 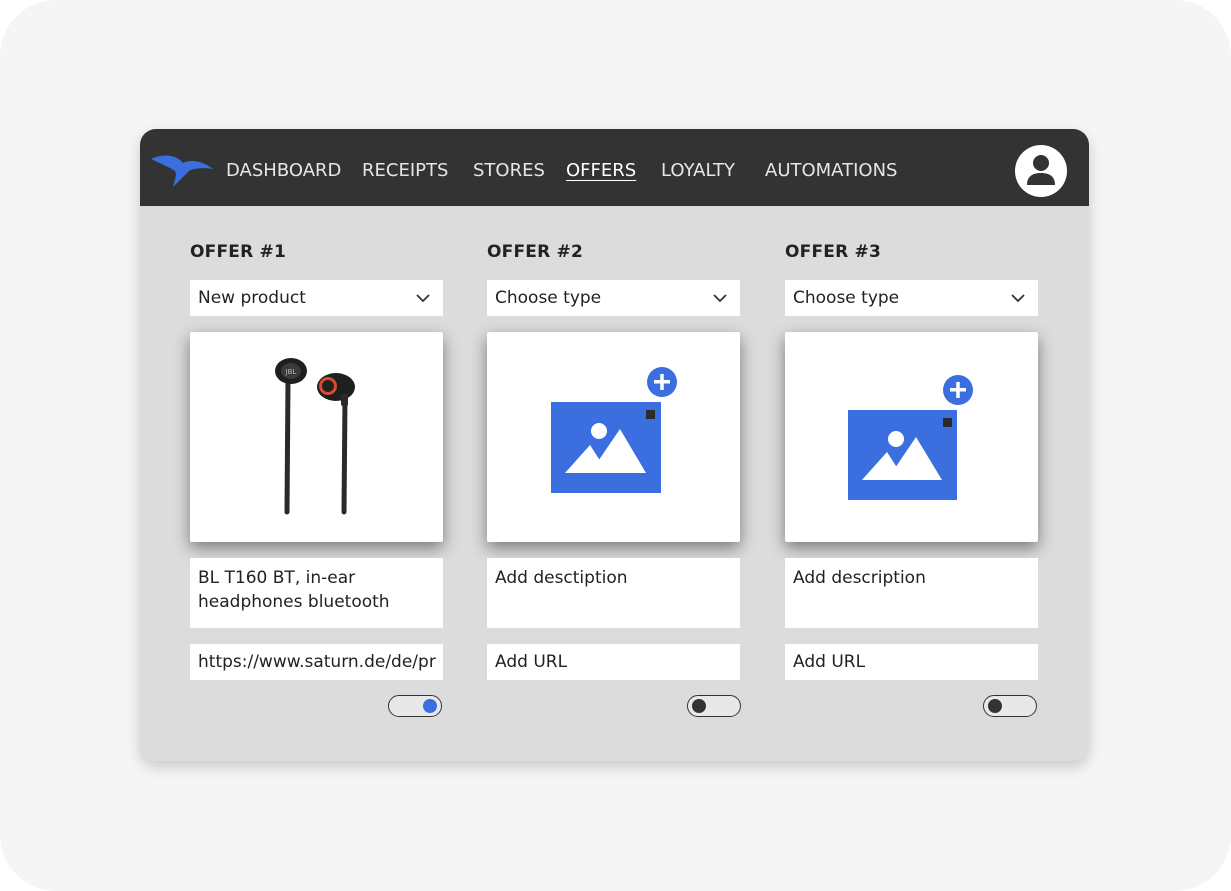 I want to click on nav-loyalty: LOYALTY, so click(x=698, y=171).